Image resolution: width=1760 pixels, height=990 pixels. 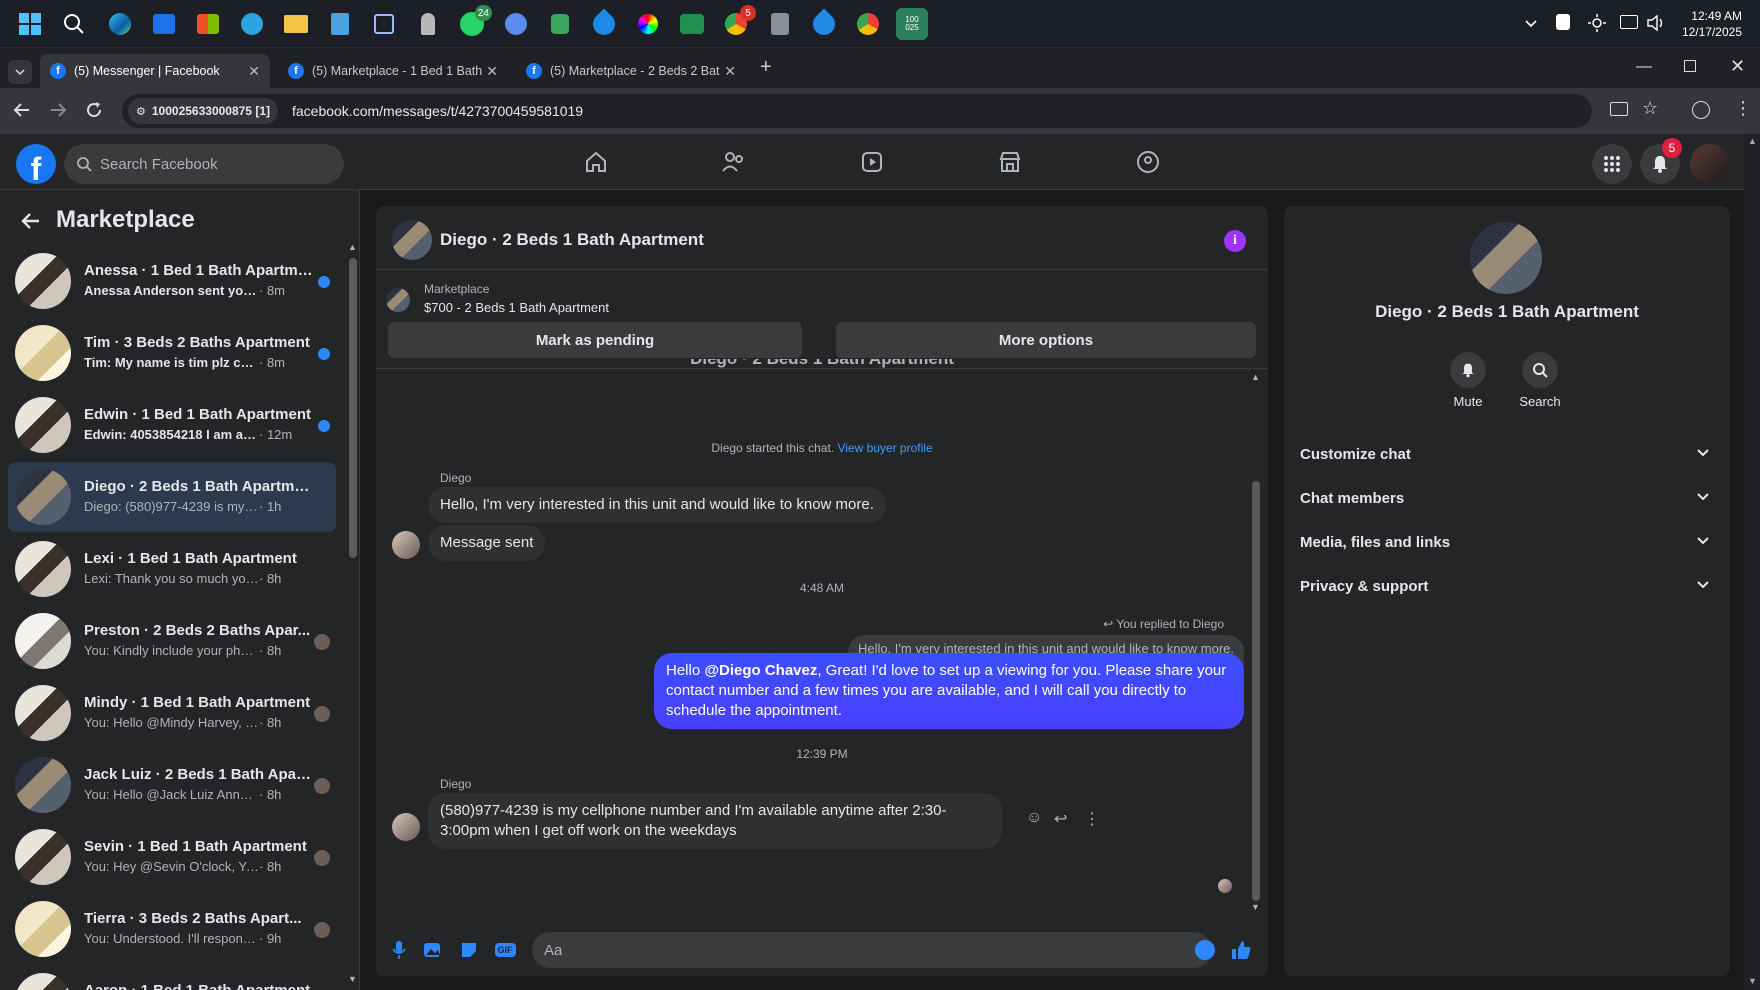 I want to click on store-icon, so click(x=208, y=24).